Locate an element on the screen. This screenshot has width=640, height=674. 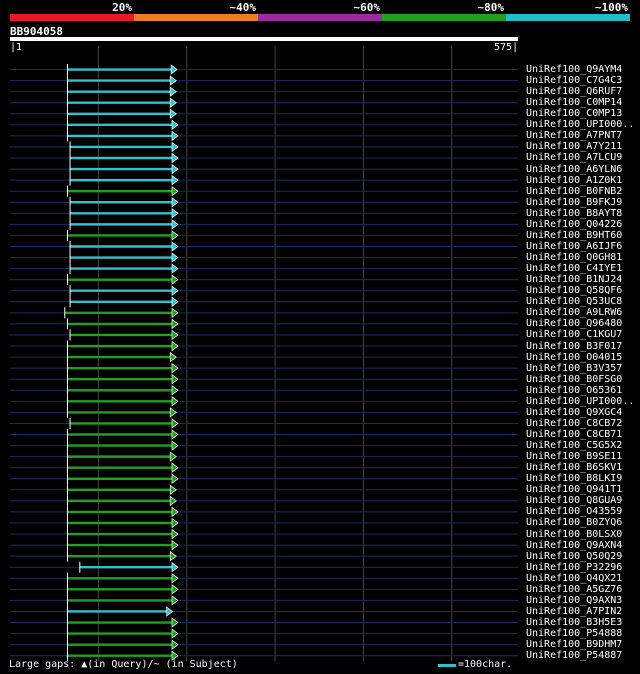
hit-name: UniRef100_Q9XGC4 is located at coordinates (574, 412).